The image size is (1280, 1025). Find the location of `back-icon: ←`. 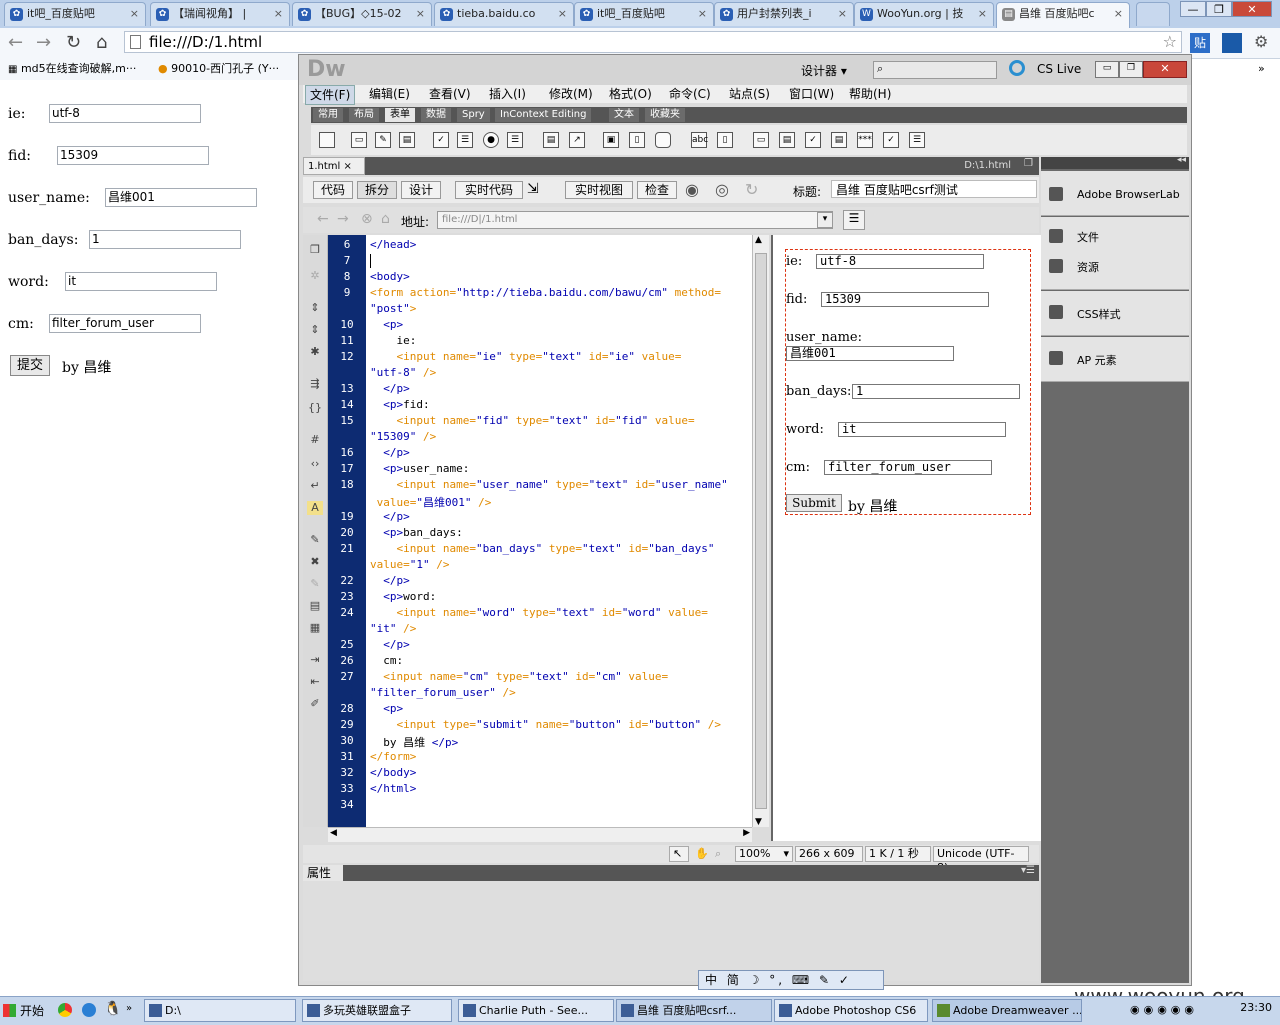

back-icon: ← is located at coordinates (323, 219).